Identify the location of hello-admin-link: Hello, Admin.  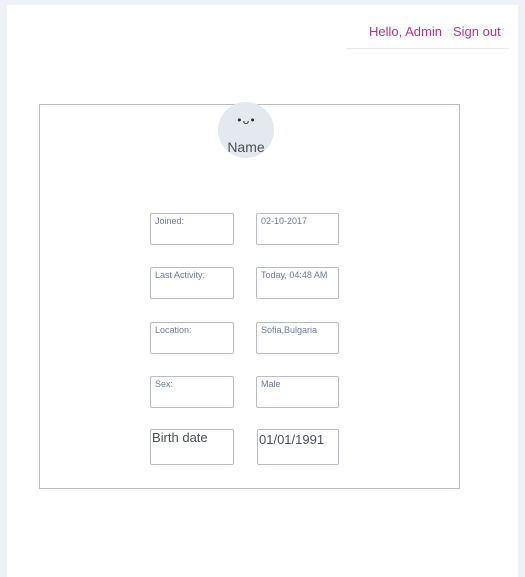
(405, 31).